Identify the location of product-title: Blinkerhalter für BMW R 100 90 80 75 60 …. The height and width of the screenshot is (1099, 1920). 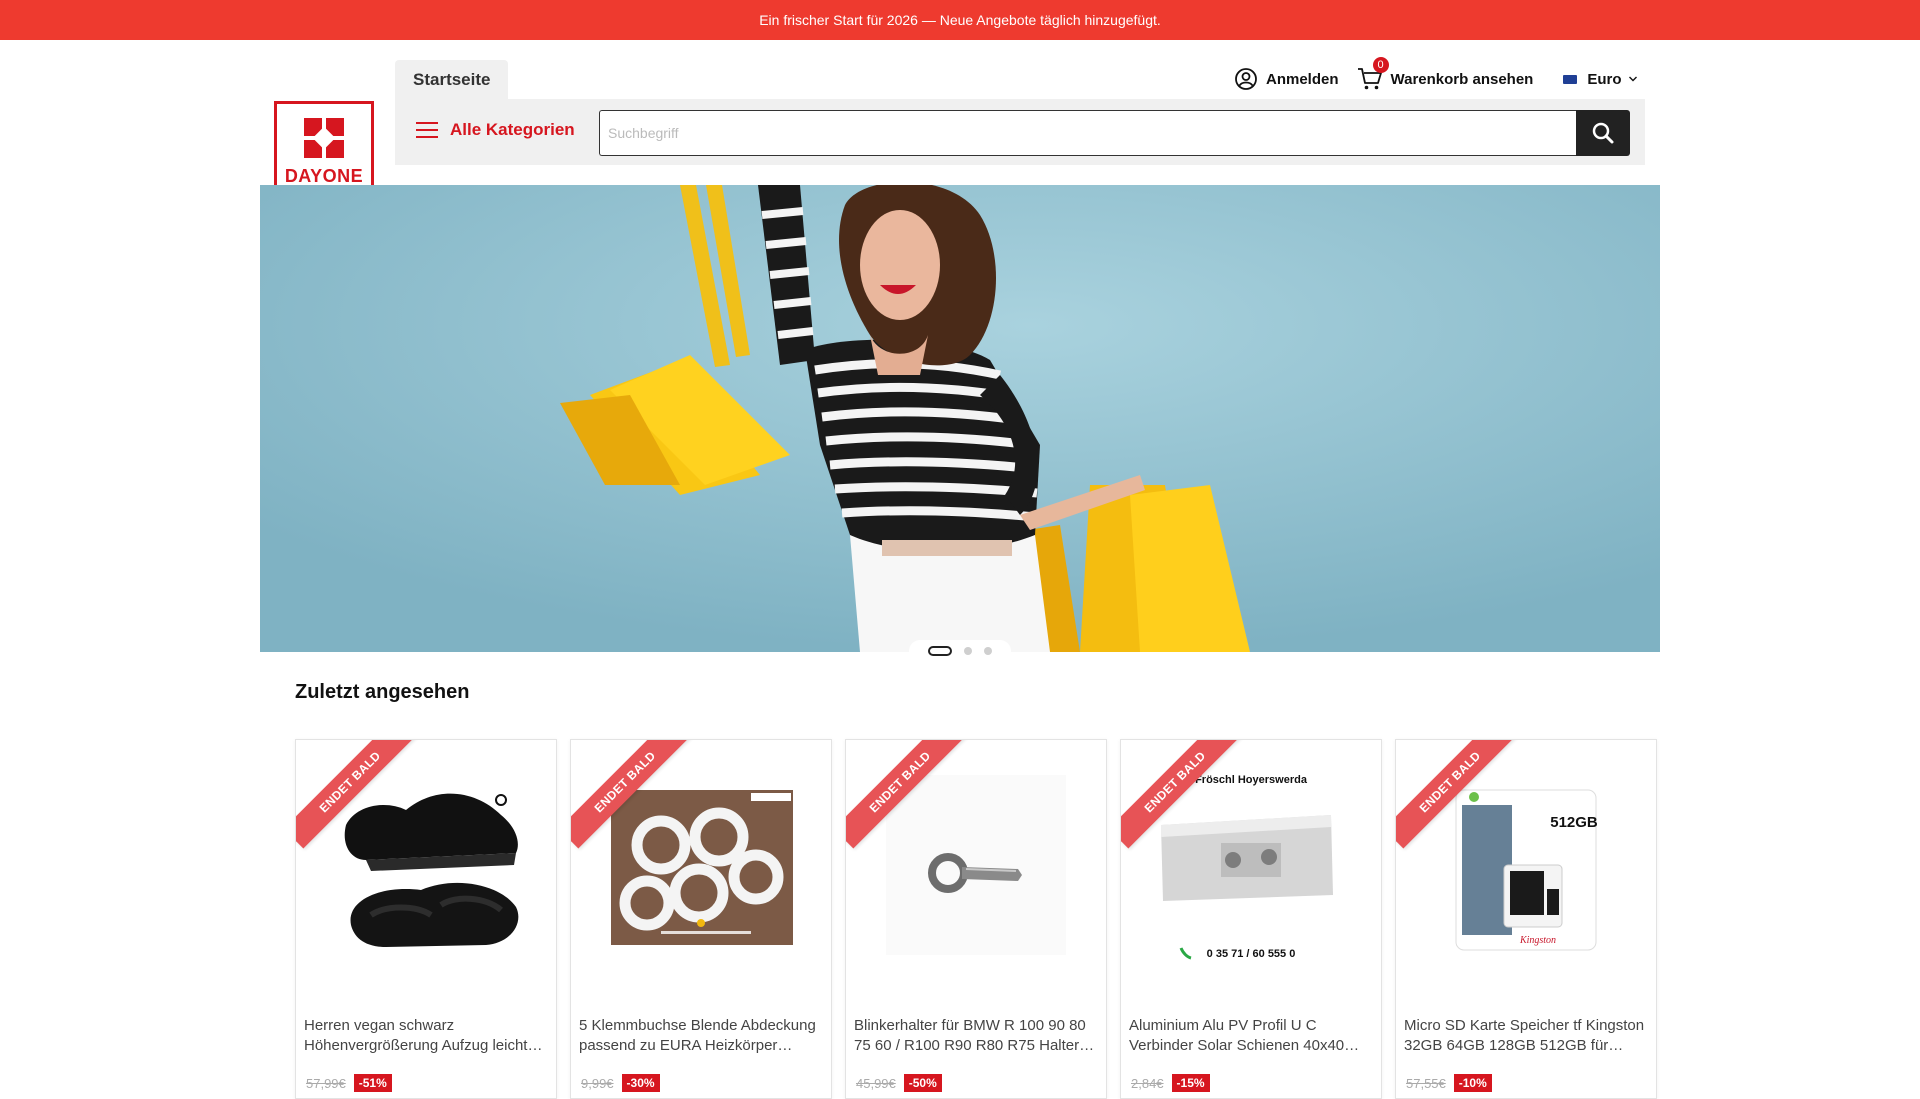
(976, 1036).